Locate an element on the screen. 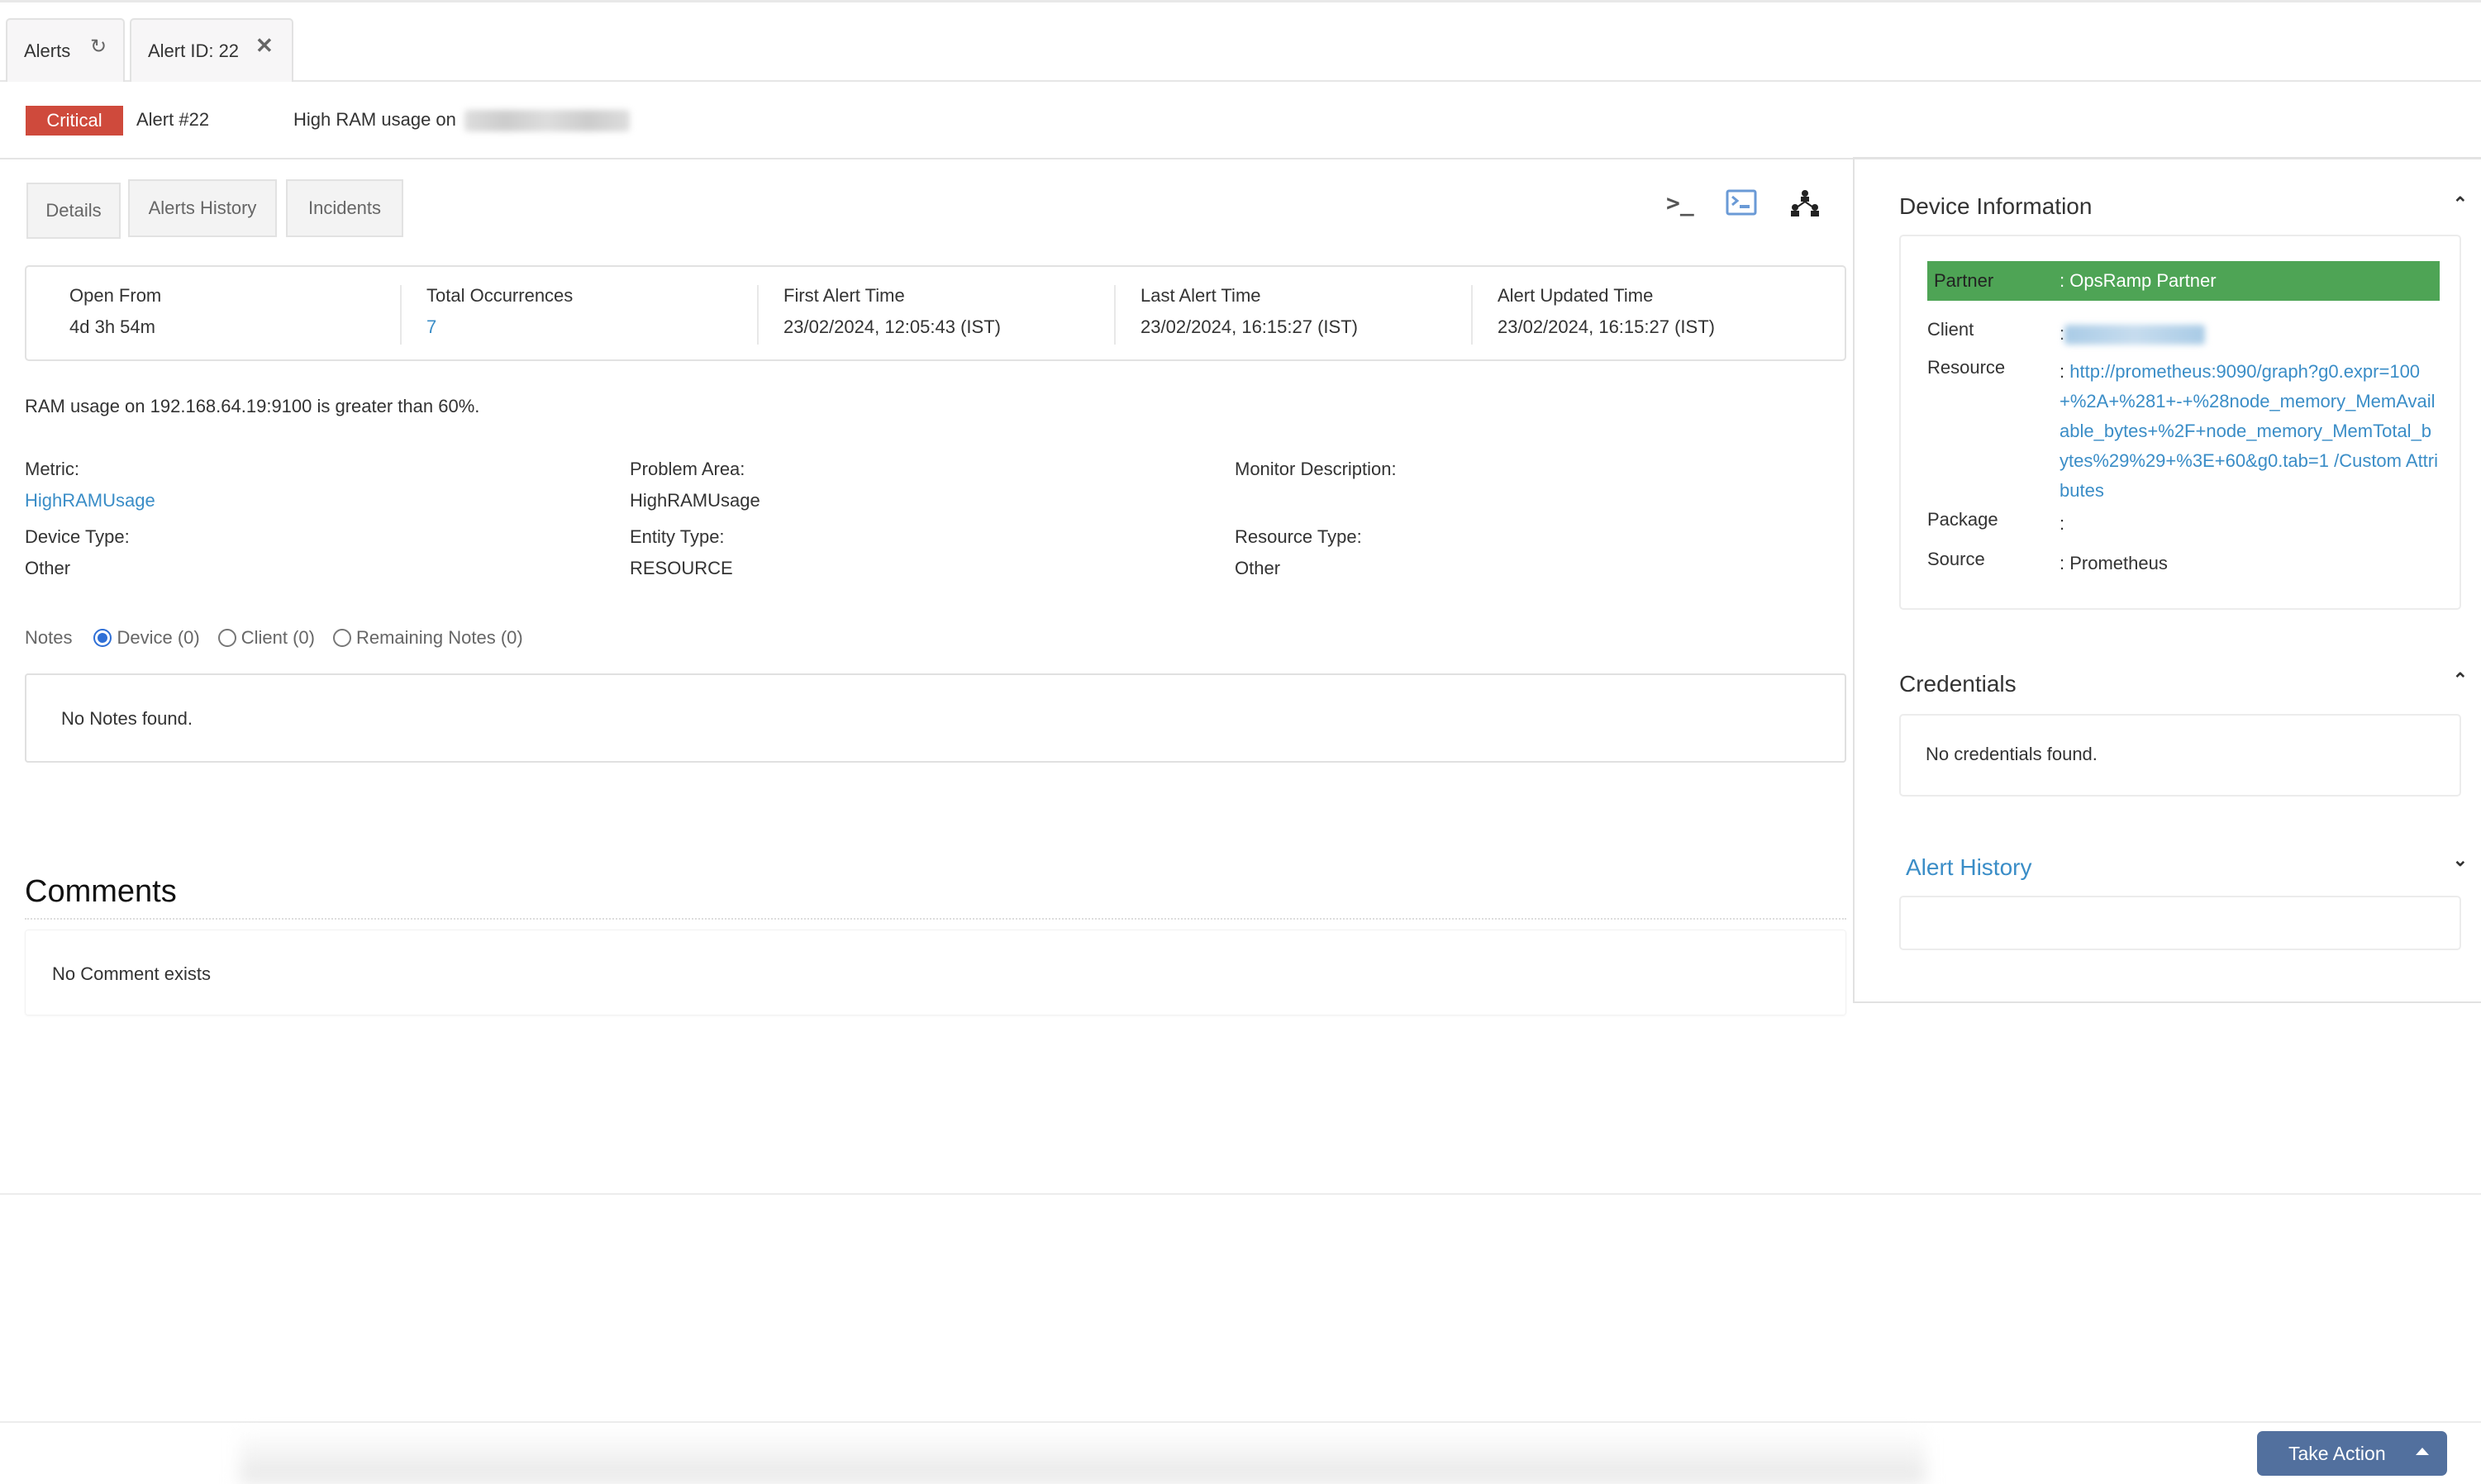 The image size is (2481, 1484). severity-badge: Critical is located at coordinates (74, 121).